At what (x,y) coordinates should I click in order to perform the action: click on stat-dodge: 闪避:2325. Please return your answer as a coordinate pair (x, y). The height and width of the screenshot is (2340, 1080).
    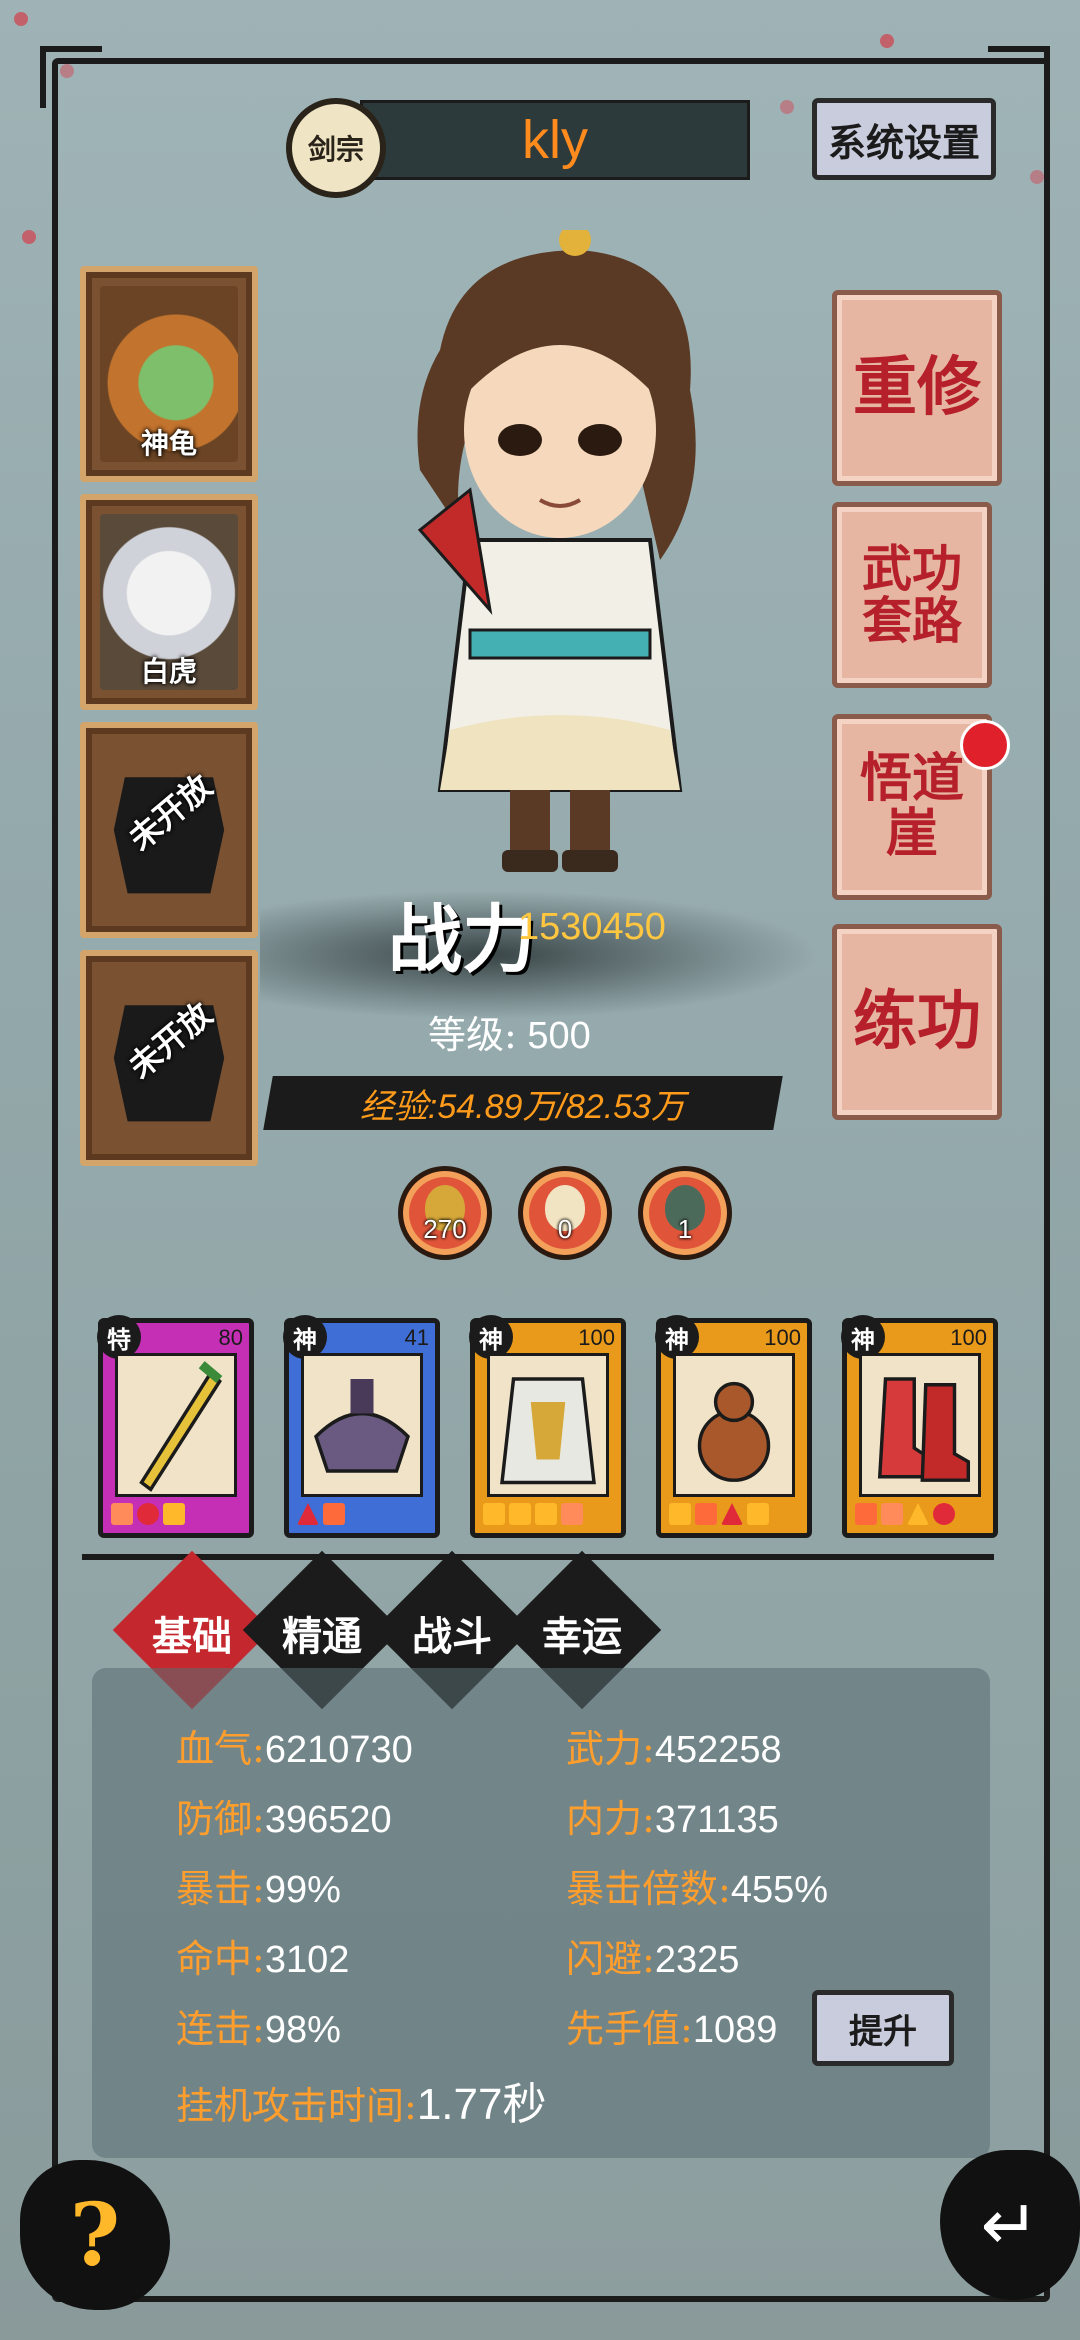
    Looking at the image, I should click on (652, 1955).